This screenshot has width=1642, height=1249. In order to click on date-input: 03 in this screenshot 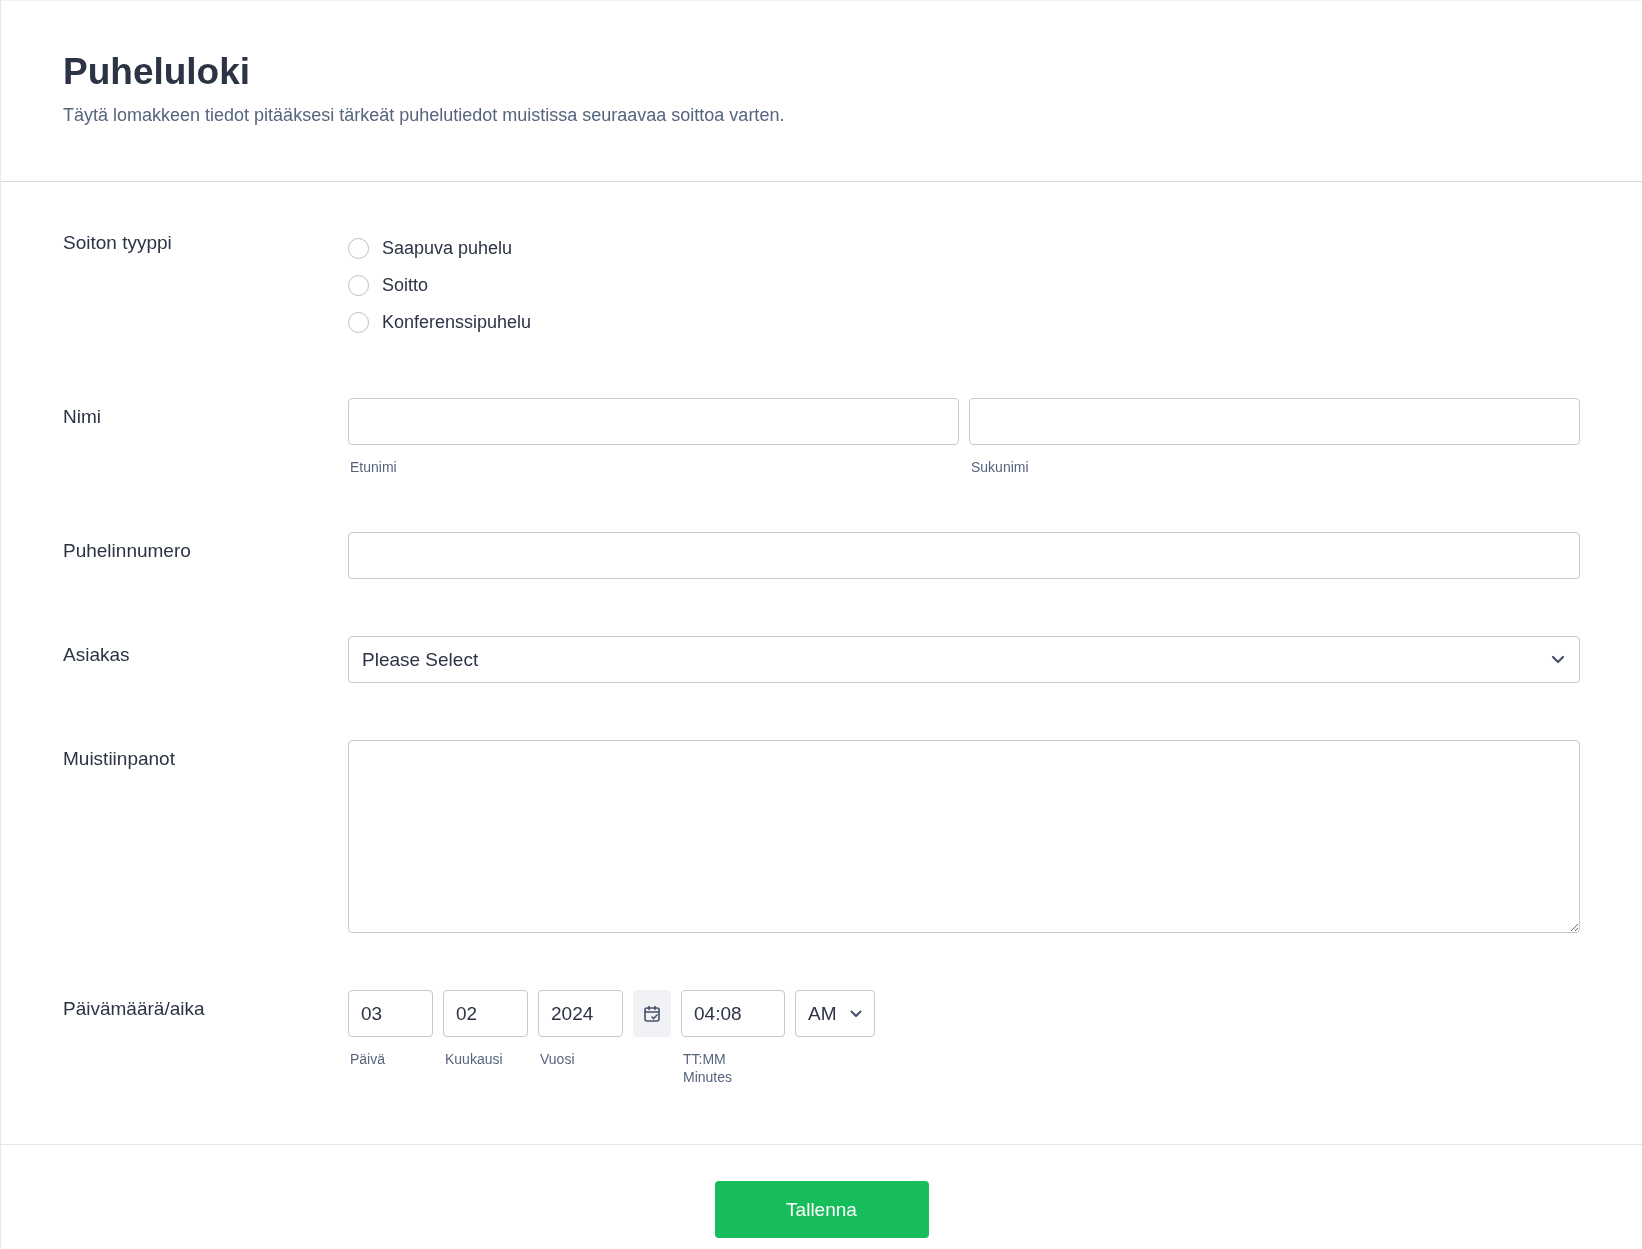, I will do `click(390, 1013)`.